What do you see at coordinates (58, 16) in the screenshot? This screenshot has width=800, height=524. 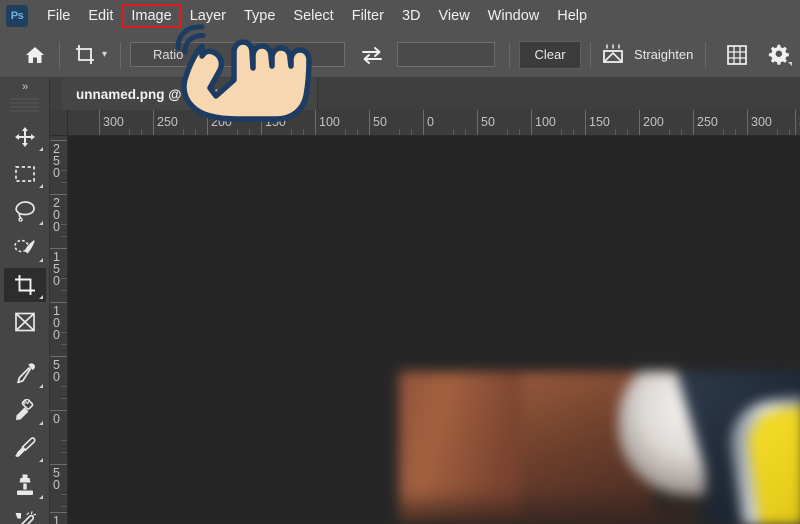 I see `menu-item-file: File` at bounding box center [58, 16].